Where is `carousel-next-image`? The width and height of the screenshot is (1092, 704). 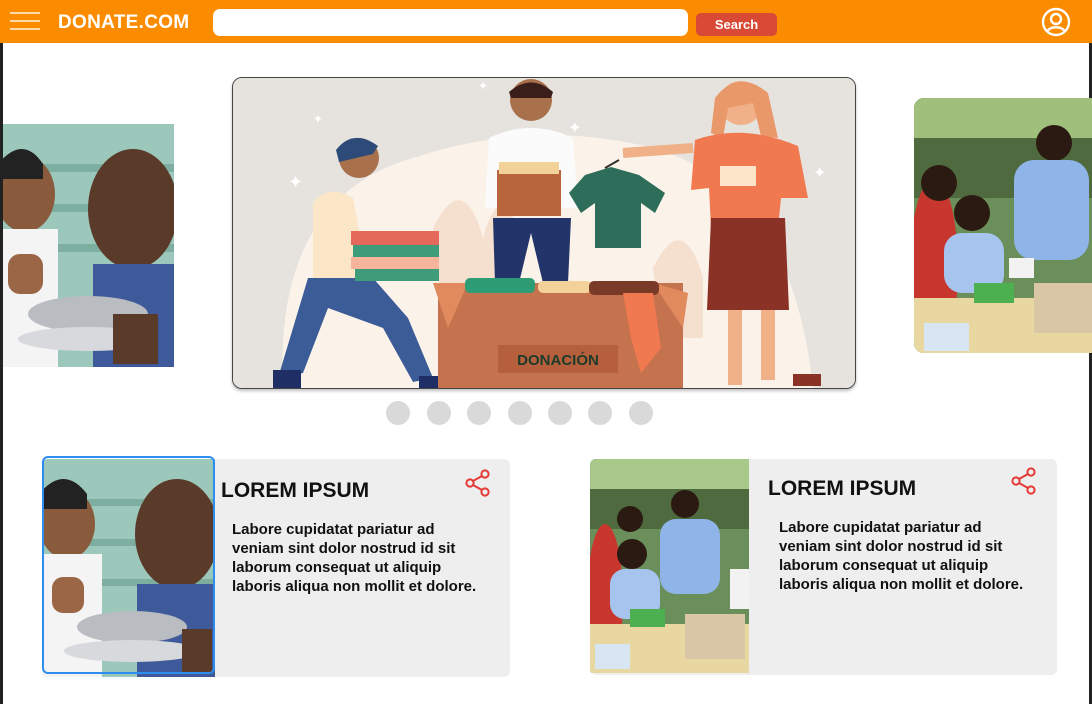 carousel-next-image is located at coordinates (1003, 225).